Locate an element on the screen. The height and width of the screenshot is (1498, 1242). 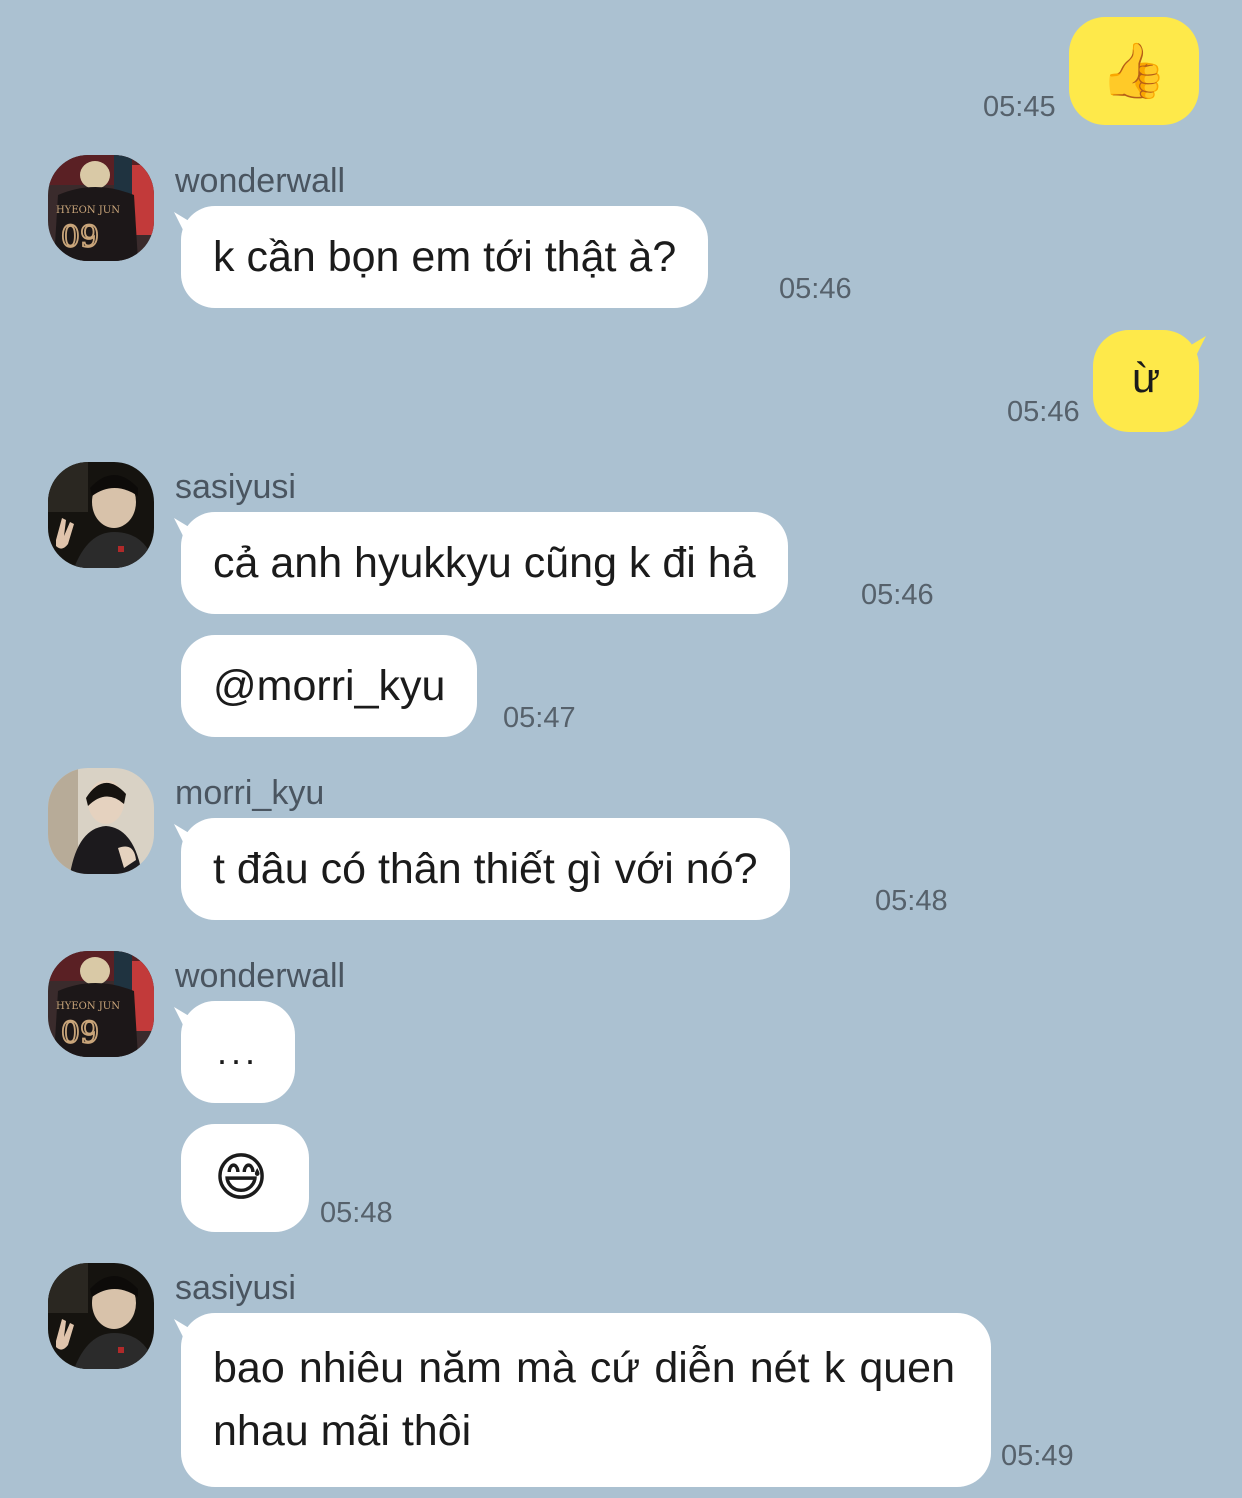
sweat-smile-icon: 😅 is located at coordinates (241, 1178).